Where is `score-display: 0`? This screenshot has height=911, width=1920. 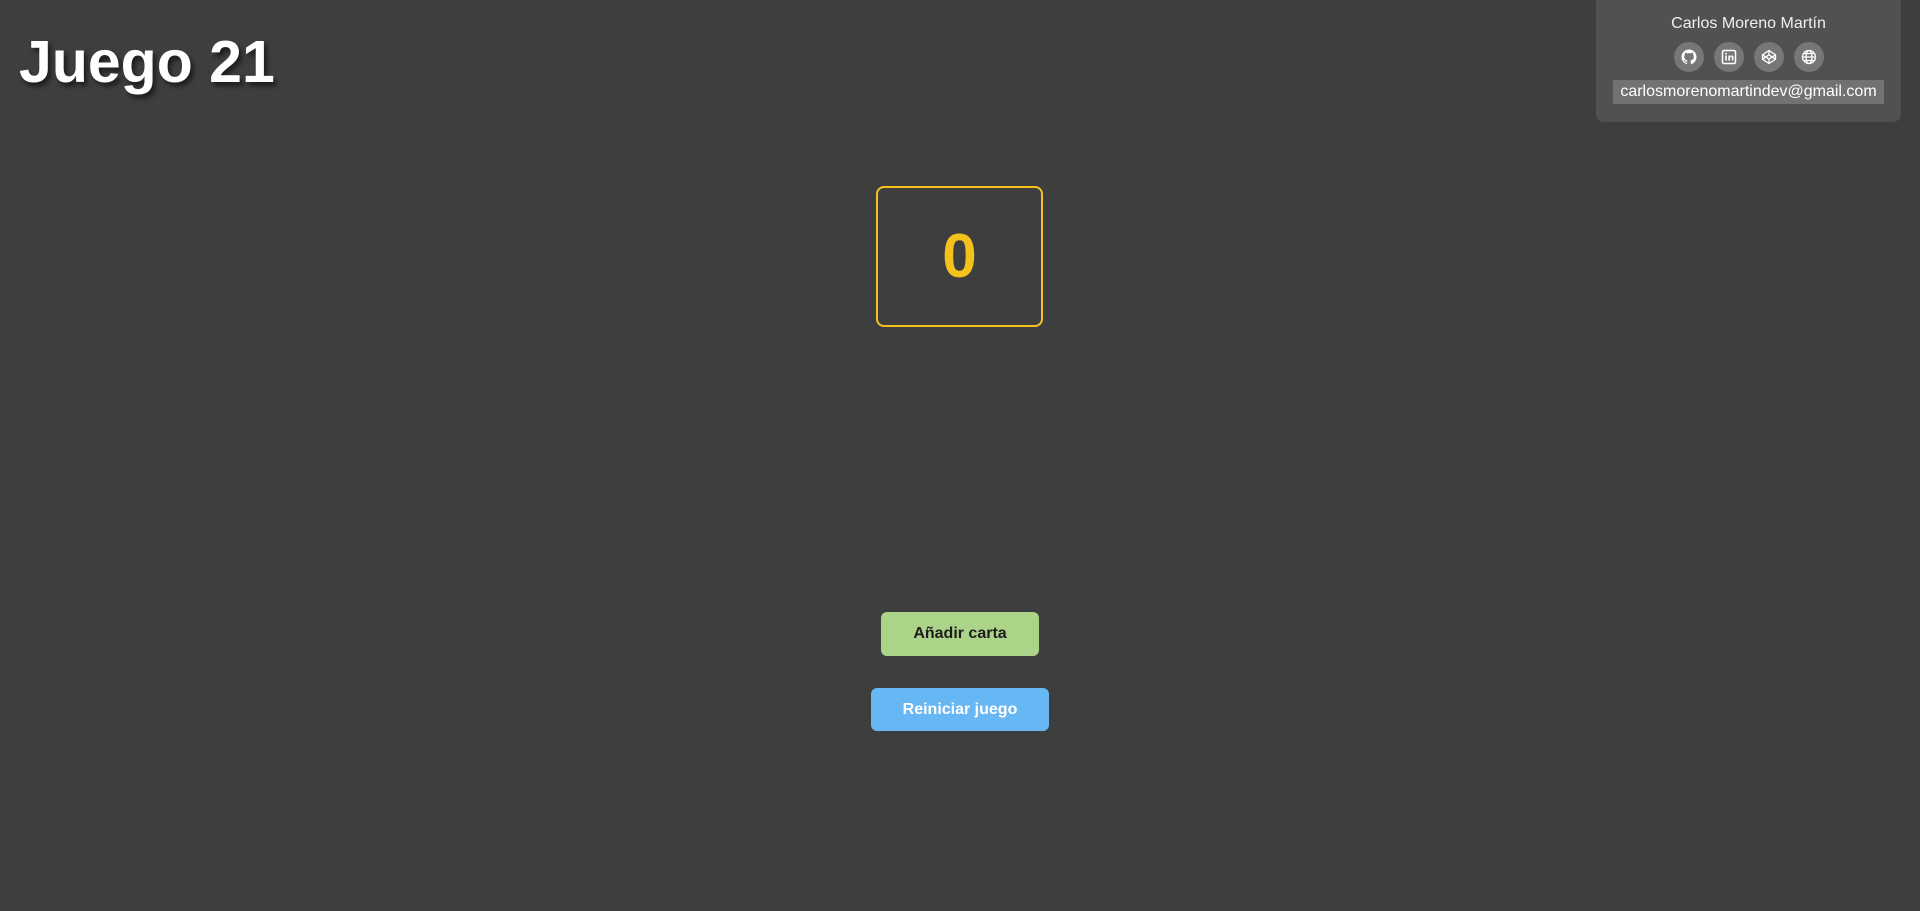 score-display: 0 is located at coordinates (959, 256).